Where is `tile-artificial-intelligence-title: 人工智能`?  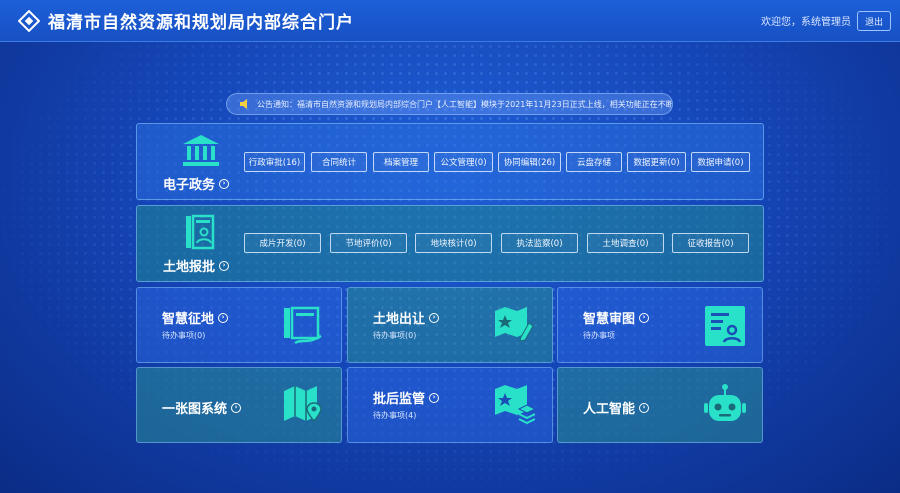
tile-artificial-intelligence-title: 人工智能 is located at coordinates (609, 409).